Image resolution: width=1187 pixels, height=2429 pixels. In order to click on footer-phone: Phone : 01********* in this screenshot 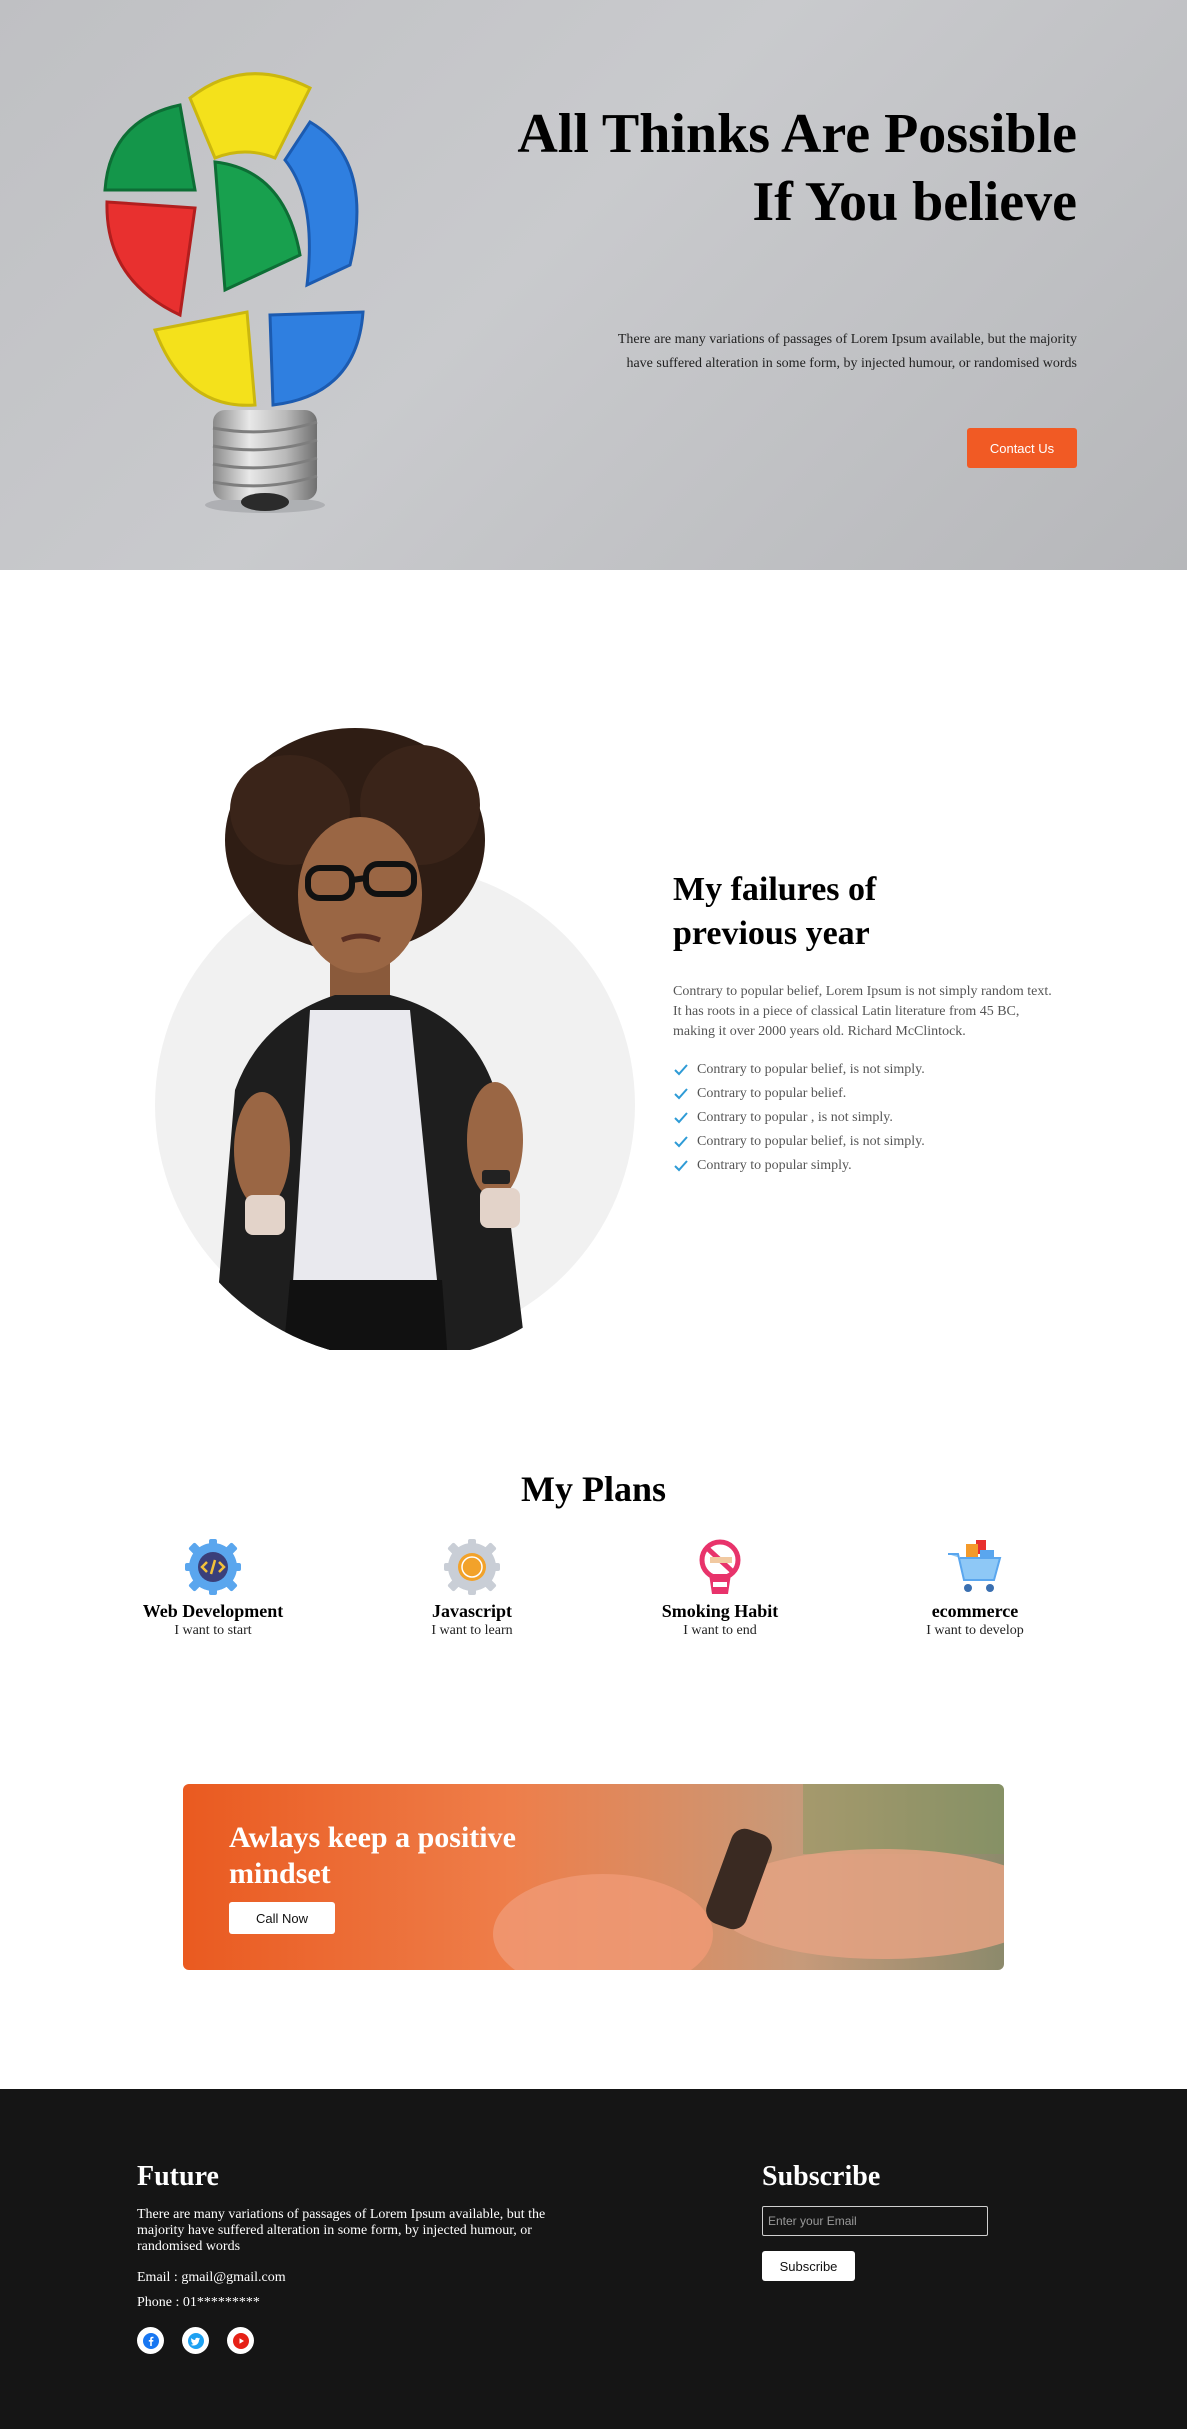, I will do `click(198, 2302)`.